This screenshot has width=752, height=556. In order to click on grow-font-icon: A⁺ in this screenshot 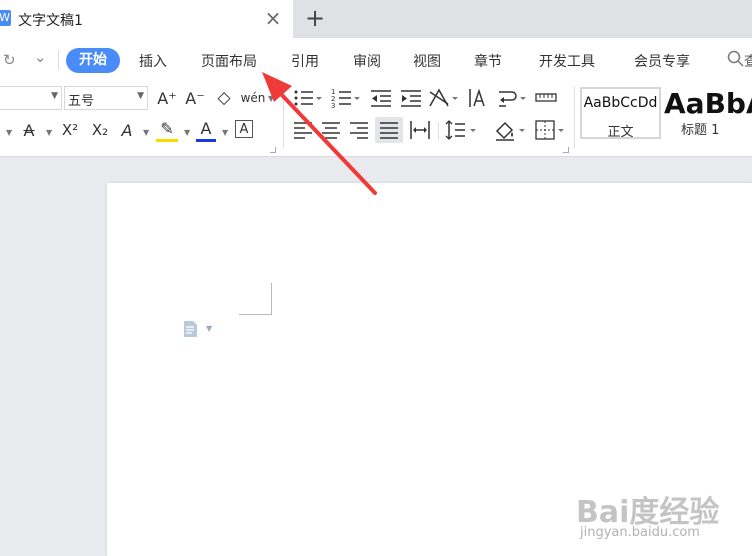, I will do `click(167, 98)`.